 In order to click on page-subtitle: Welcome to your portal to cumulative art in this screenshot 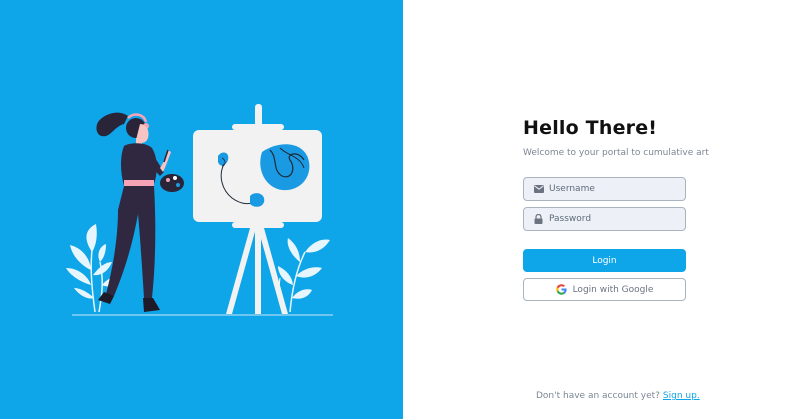, I will do `click(616, 153)`.